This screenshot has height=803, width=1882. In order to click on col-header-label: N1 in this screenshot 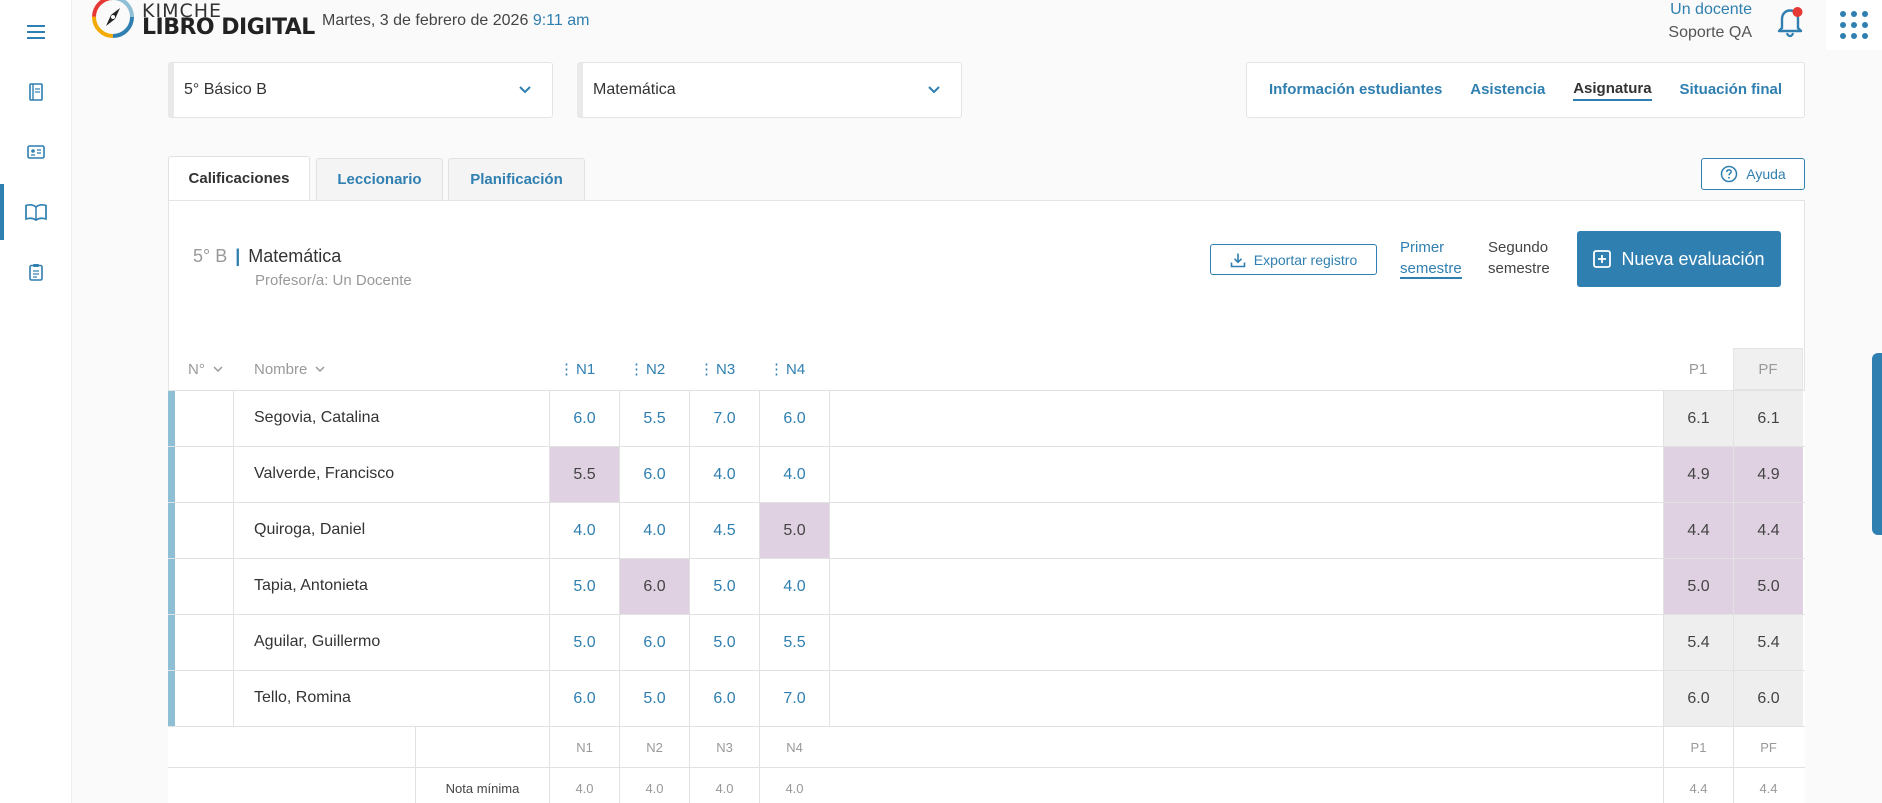, I will do `click(586, 369)`.